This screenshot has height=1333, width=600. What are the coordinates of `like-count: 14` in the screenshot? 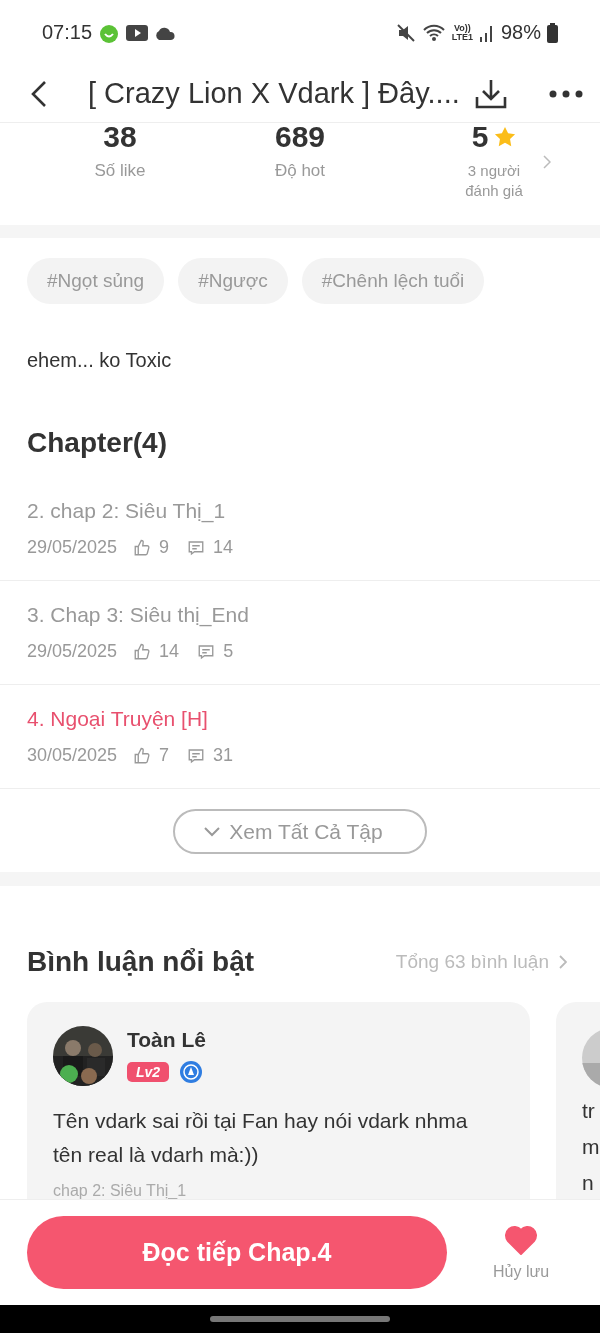 It's located at (169, 651).